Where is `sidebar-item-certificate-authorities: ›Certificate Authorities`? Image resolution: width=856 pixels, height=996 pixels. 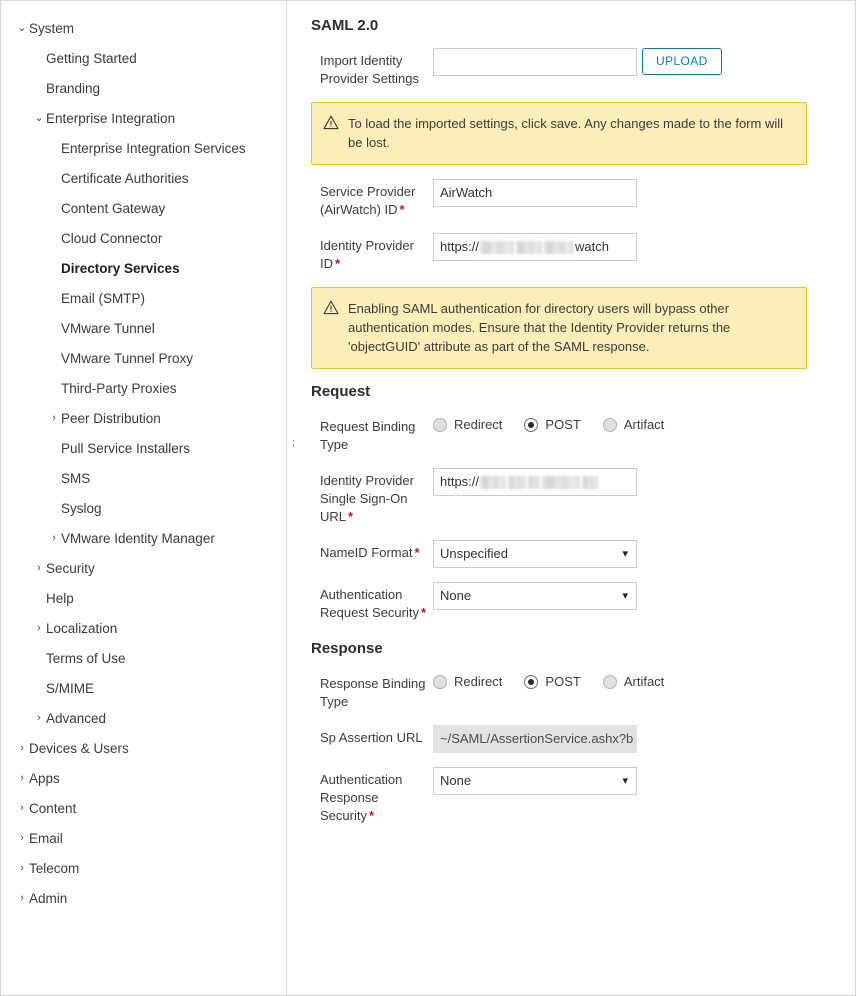 sidebar-item-certificate-authorities: ›Certificate Authorities is located at coordinates (143, 185).